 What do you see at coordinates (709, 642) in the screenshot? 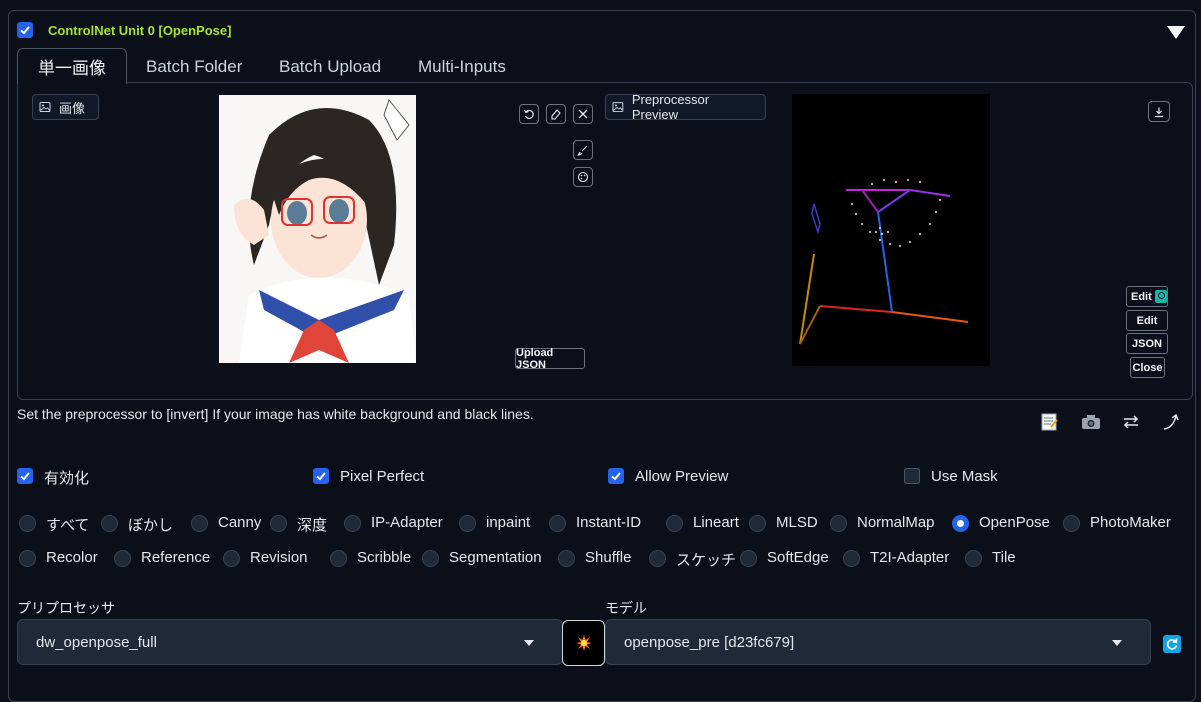
I see `model-value: openpose_pre [d23fc679]` at bounding box center [709, 642].